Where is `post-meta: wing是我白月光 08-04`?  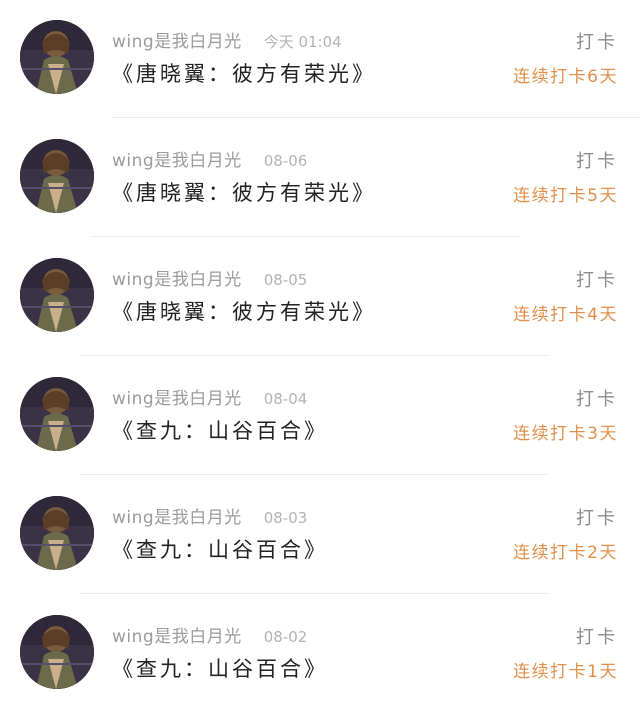 post-meta: wing是我白月光 08-04 is located at coordinates (209, 399).